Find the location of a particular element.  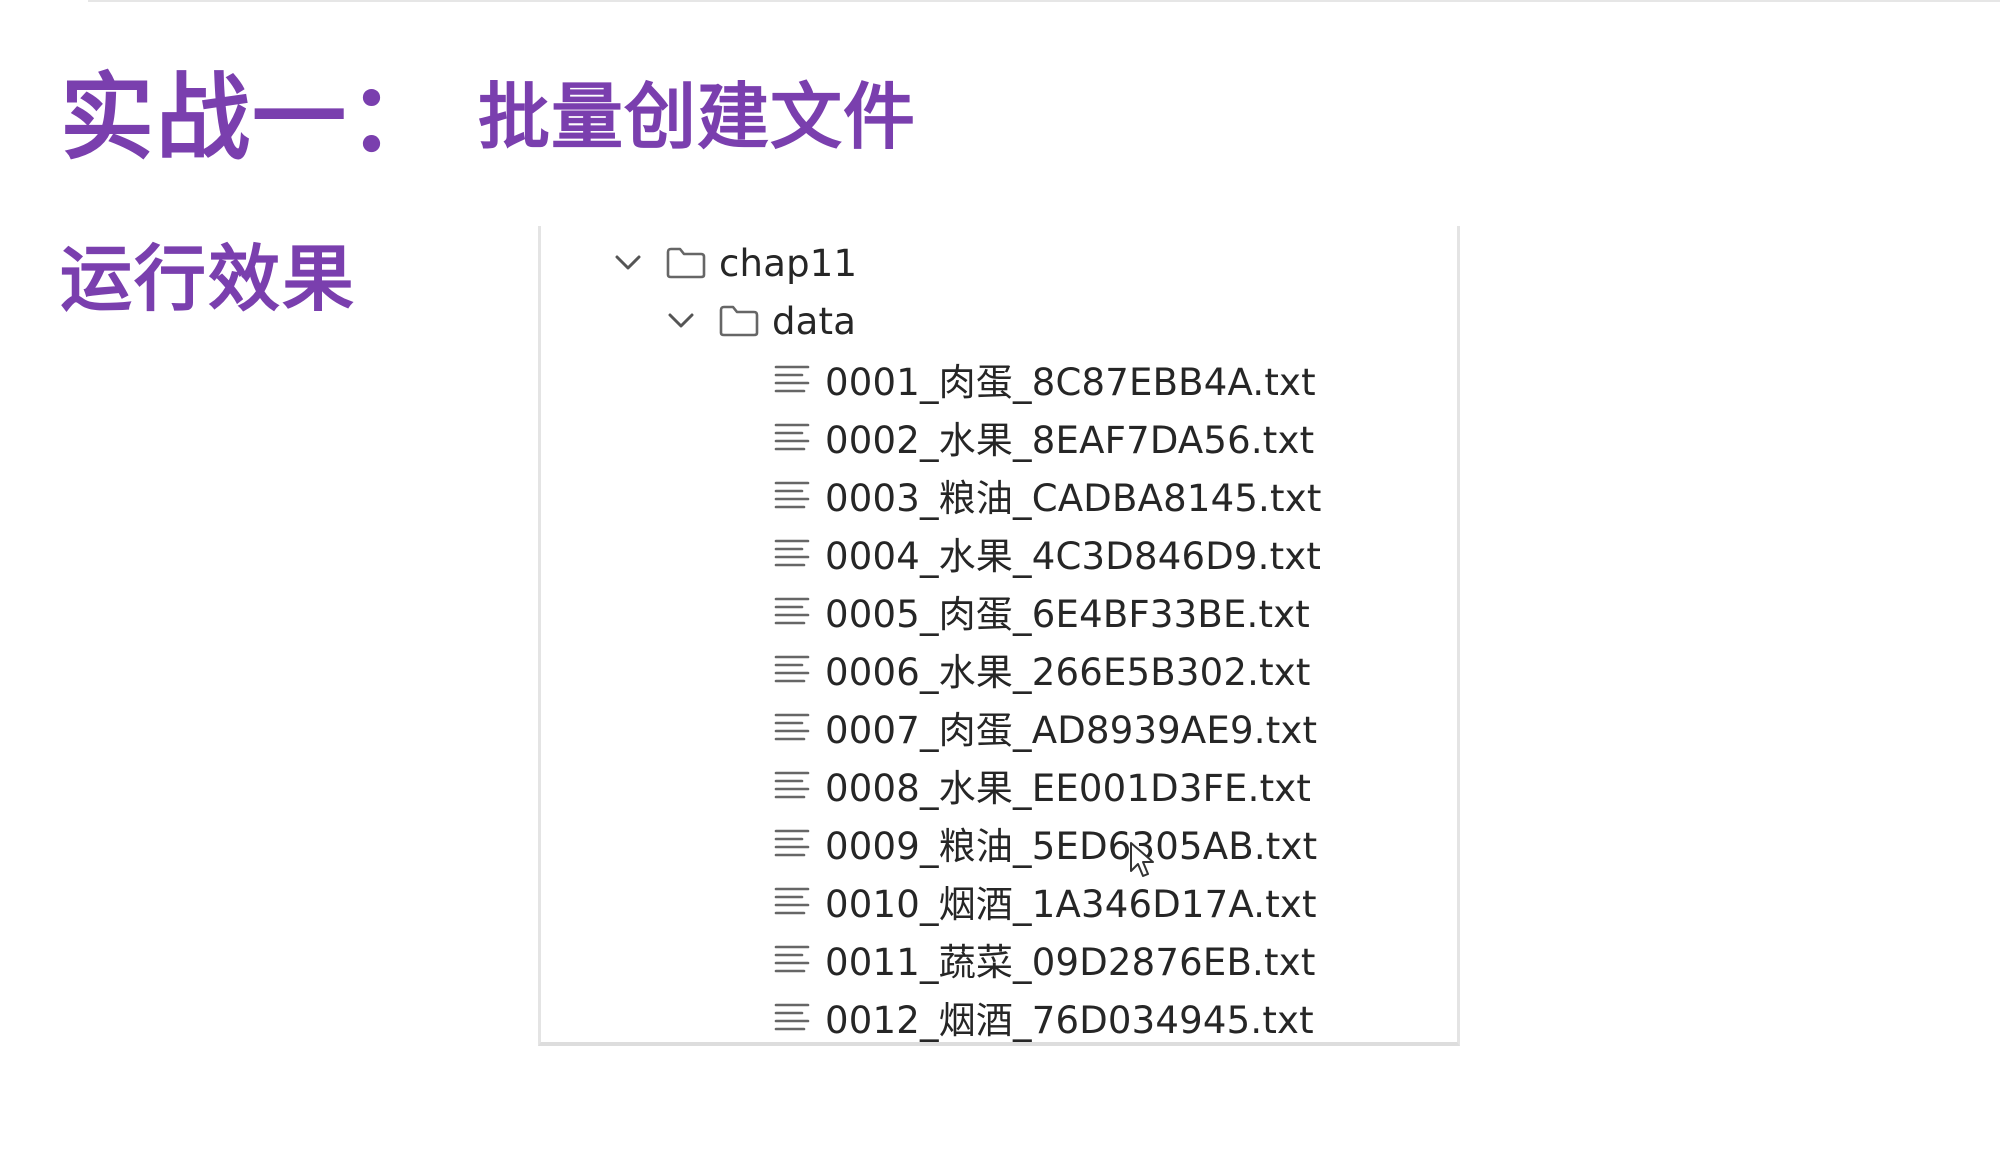

file-name: 0009_粮油_5ED6305AB.txt is located at coordinates (1071, 846).